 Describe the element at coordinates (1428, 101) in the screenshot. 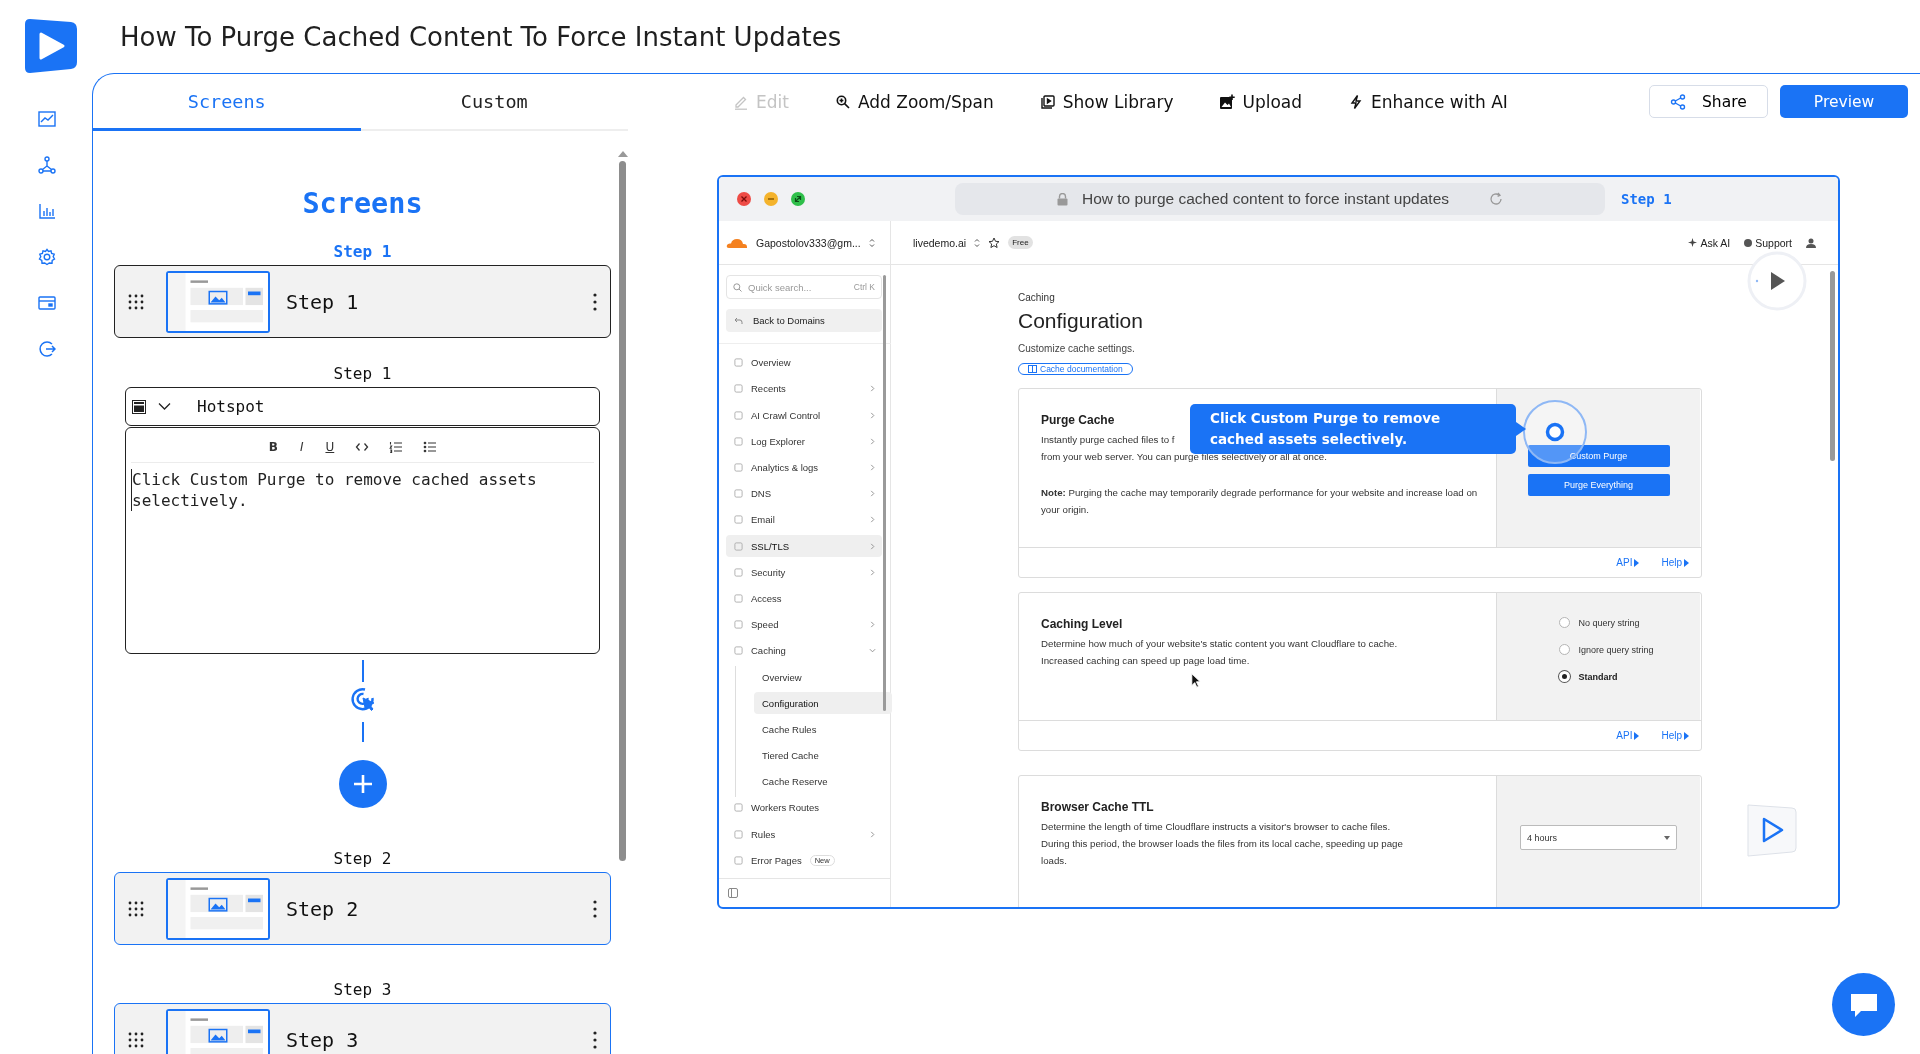

I see `toolbar-button: Enhance with AI` at that location.